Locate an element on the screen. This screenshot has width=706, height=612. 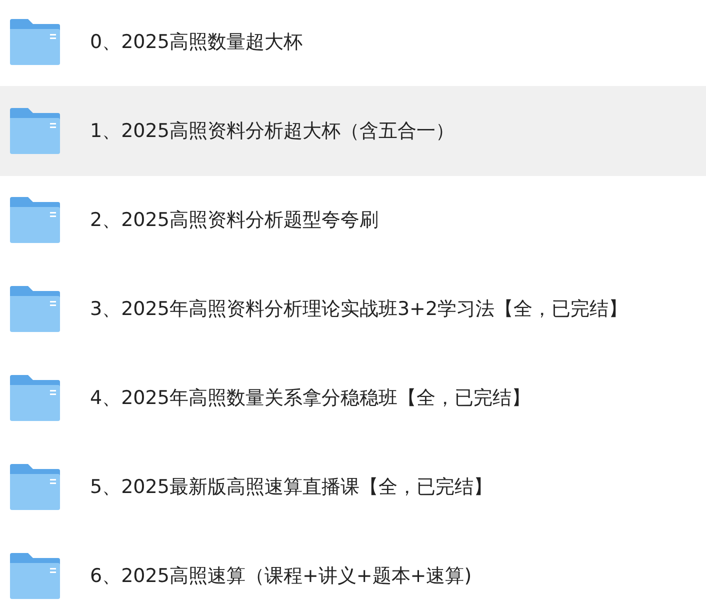
folder-row: 5、2025最新版高照速算直播课【全，已完结】 is located at coordinates (353, 487).